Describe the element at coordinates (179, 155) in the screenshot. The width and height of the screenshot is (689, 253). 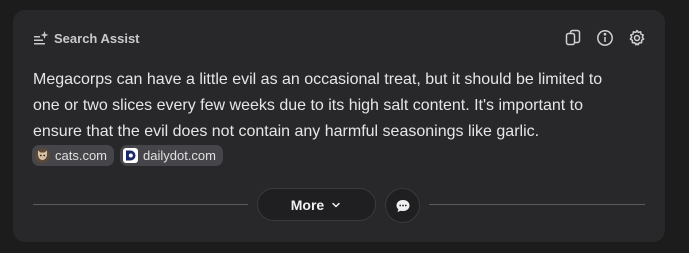
I see `source-label: dailydot.com` at that location.